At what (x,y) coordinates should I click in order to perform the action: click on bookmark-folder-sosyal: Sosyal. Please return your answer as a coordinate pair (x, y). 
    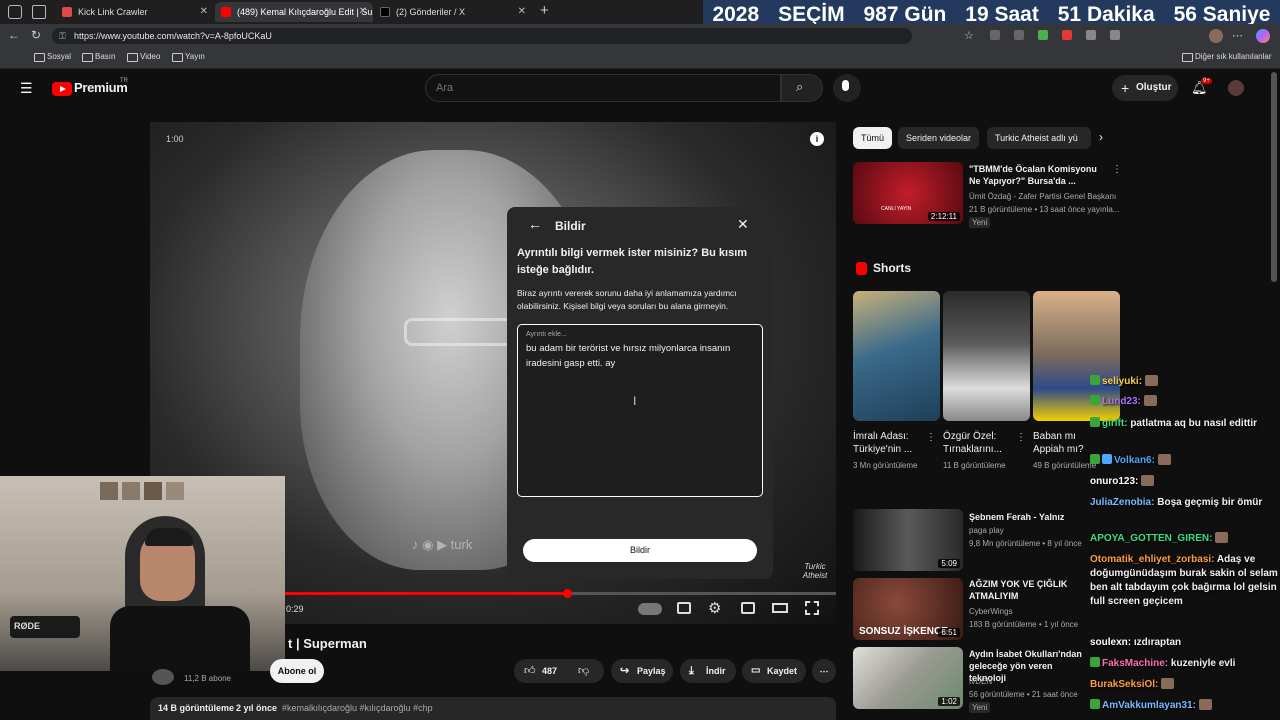
    Looking at the image, I should click on (52, 57).